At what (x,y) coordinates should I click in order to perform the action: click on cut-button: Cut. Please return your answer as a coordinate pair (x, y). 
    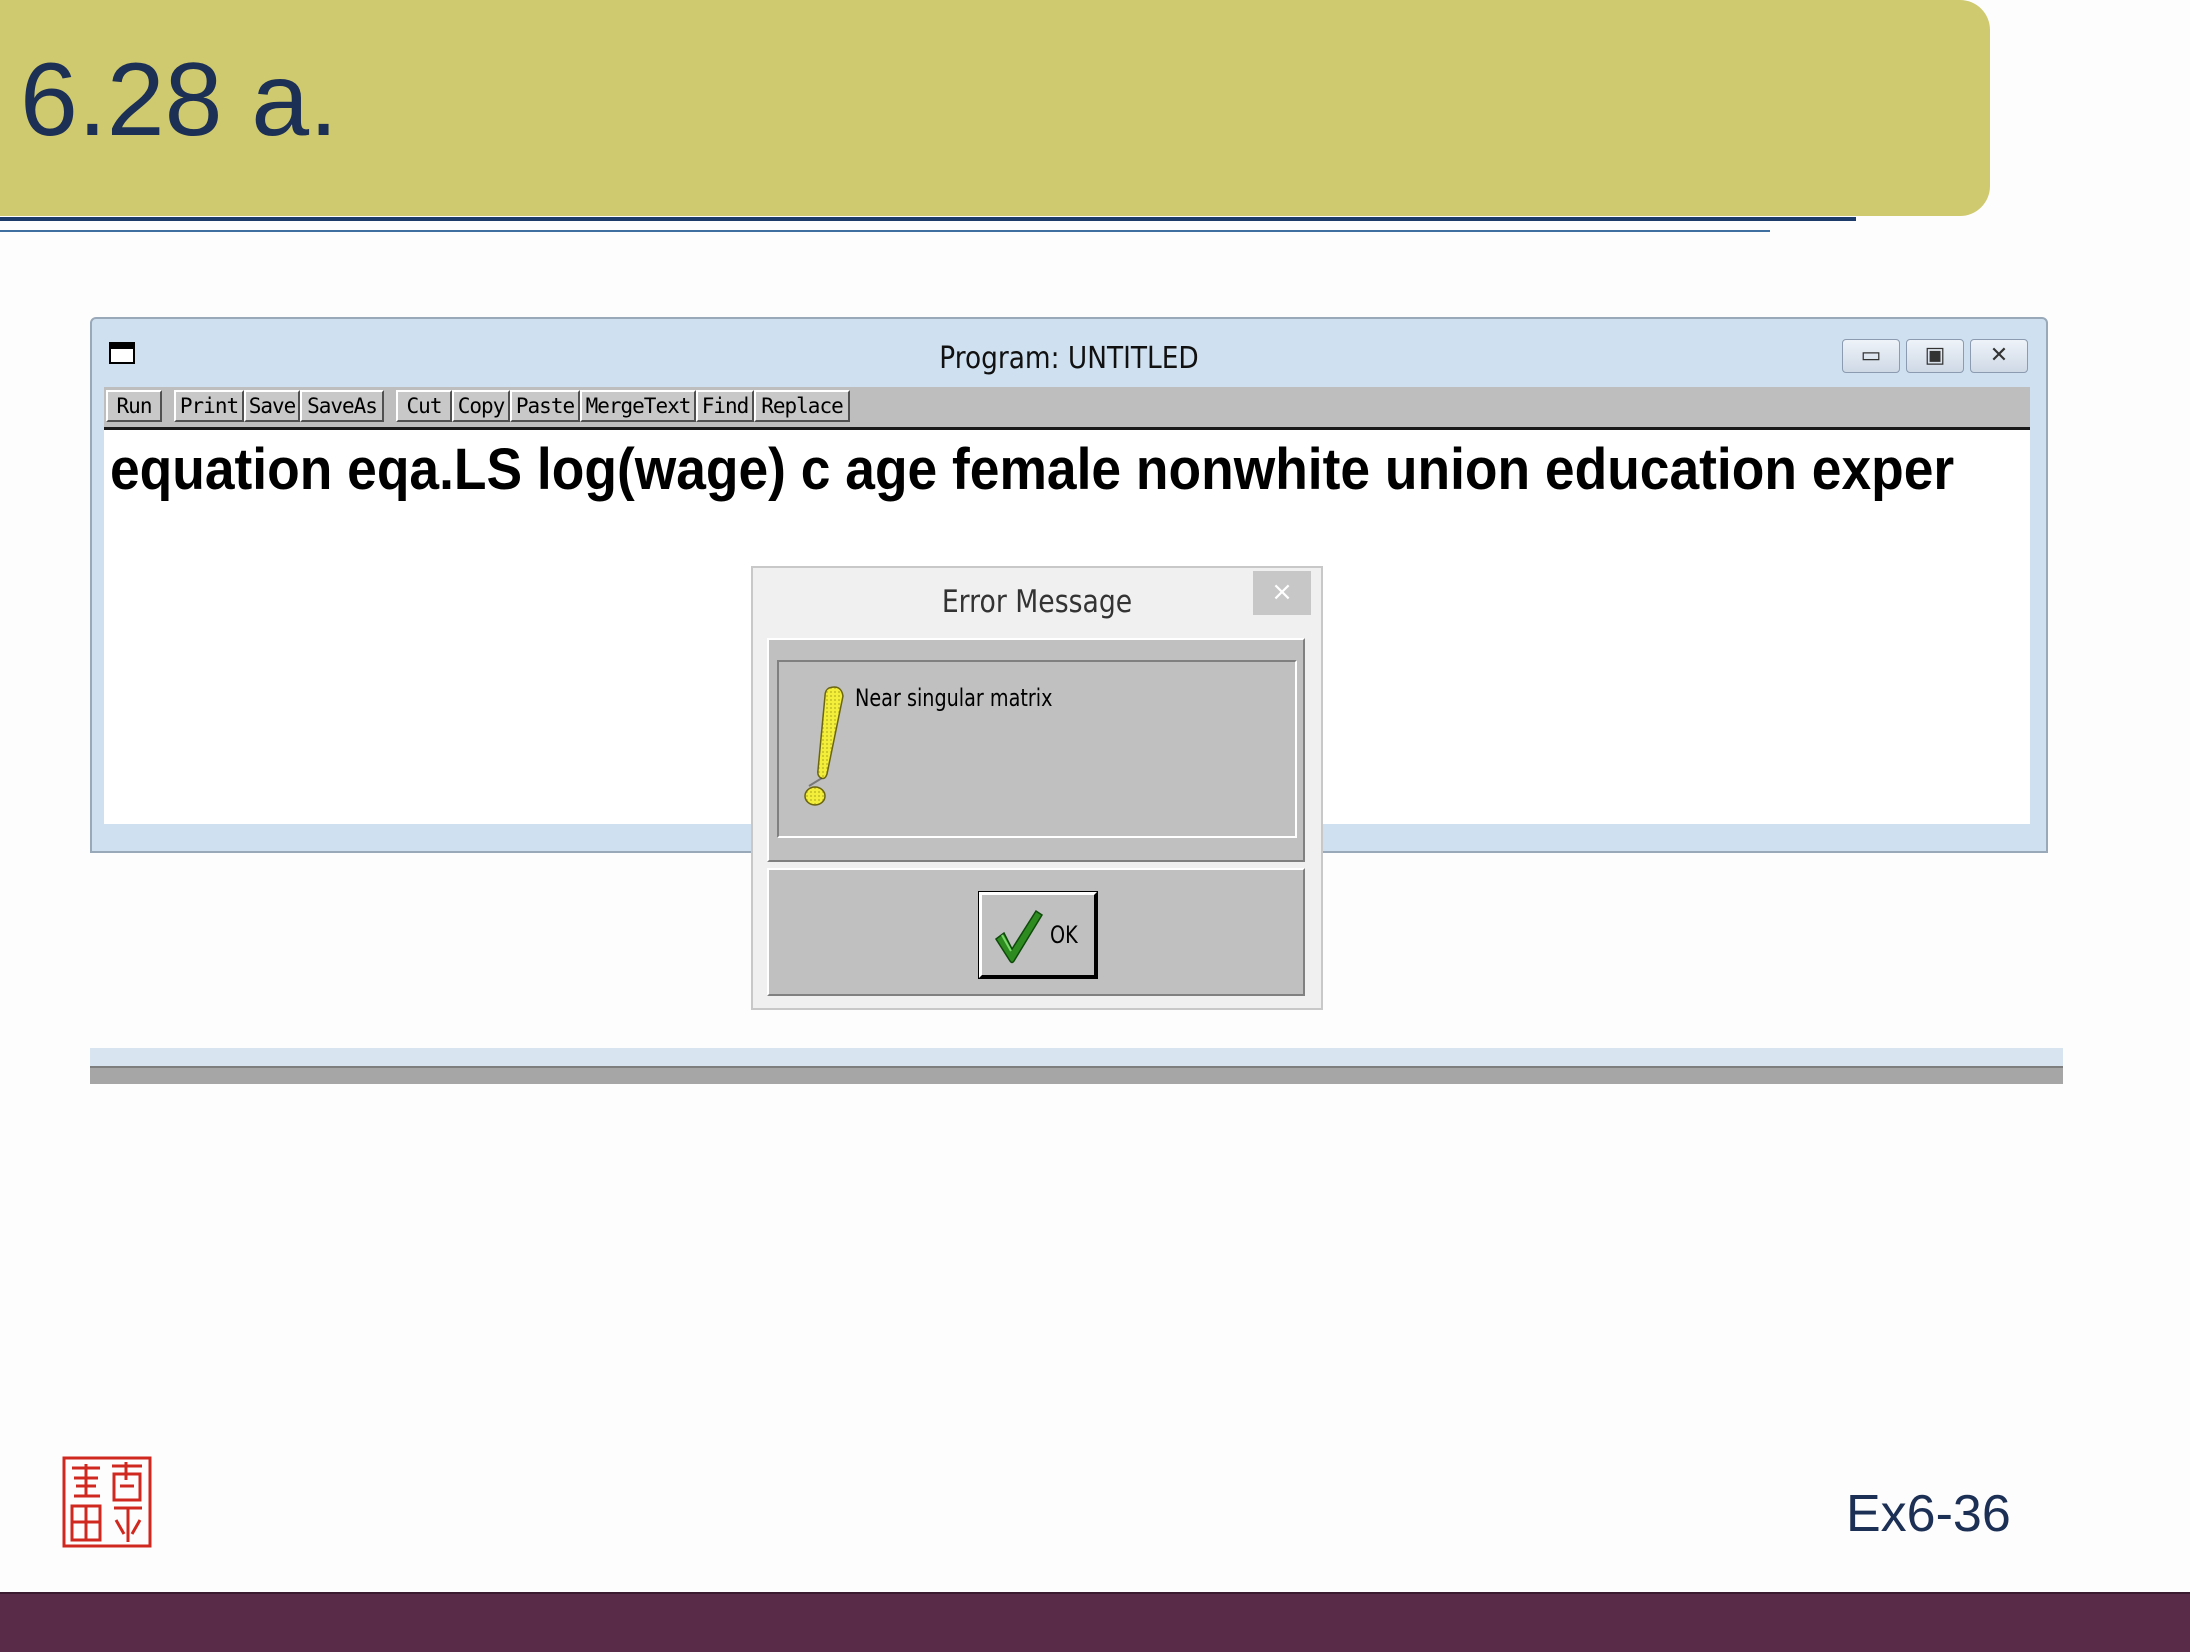
    Looking at the image, I should click on (424, 406).